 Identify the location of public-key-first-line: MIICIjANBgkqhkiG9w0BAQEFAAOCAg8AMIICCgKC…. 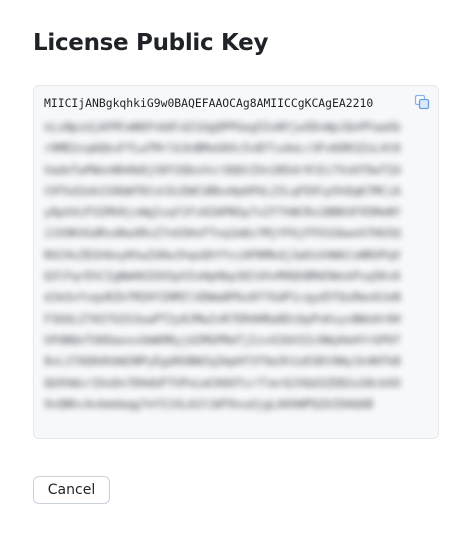
(209, 103).